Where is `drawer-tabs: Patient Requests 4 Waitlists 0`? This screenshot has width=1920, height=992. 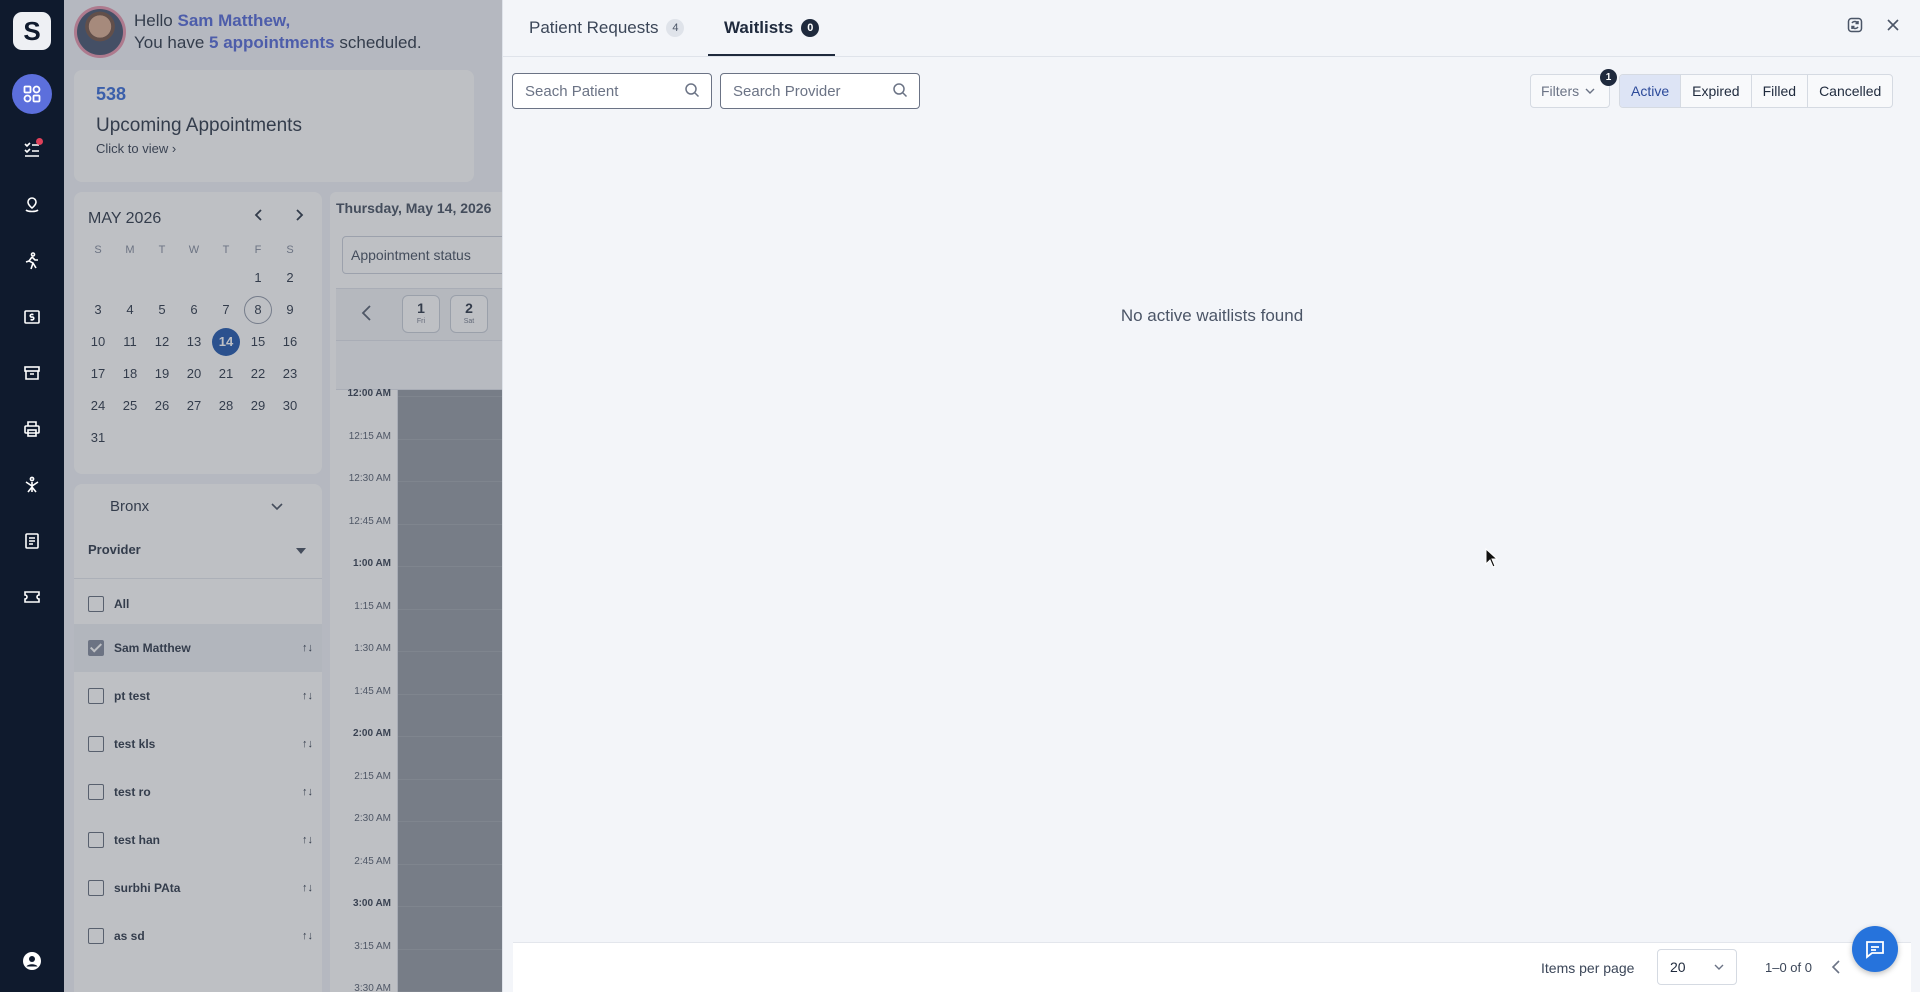 drawer-tabs: Patient Requests 4 Waitlists 0 is located at coordinates (1211, 28).